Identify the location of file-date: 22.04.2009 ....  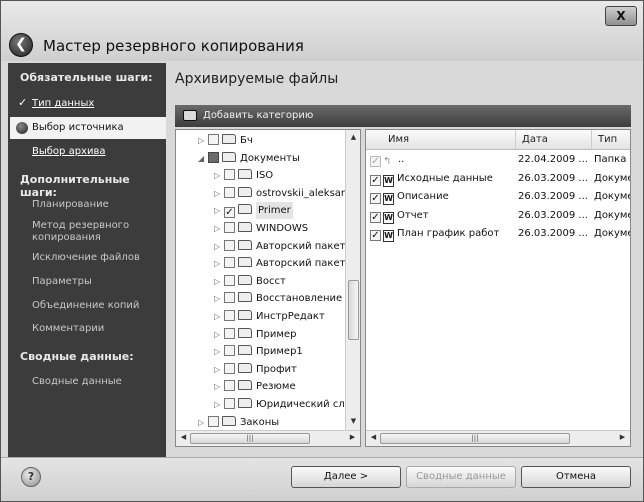
(553, 159).